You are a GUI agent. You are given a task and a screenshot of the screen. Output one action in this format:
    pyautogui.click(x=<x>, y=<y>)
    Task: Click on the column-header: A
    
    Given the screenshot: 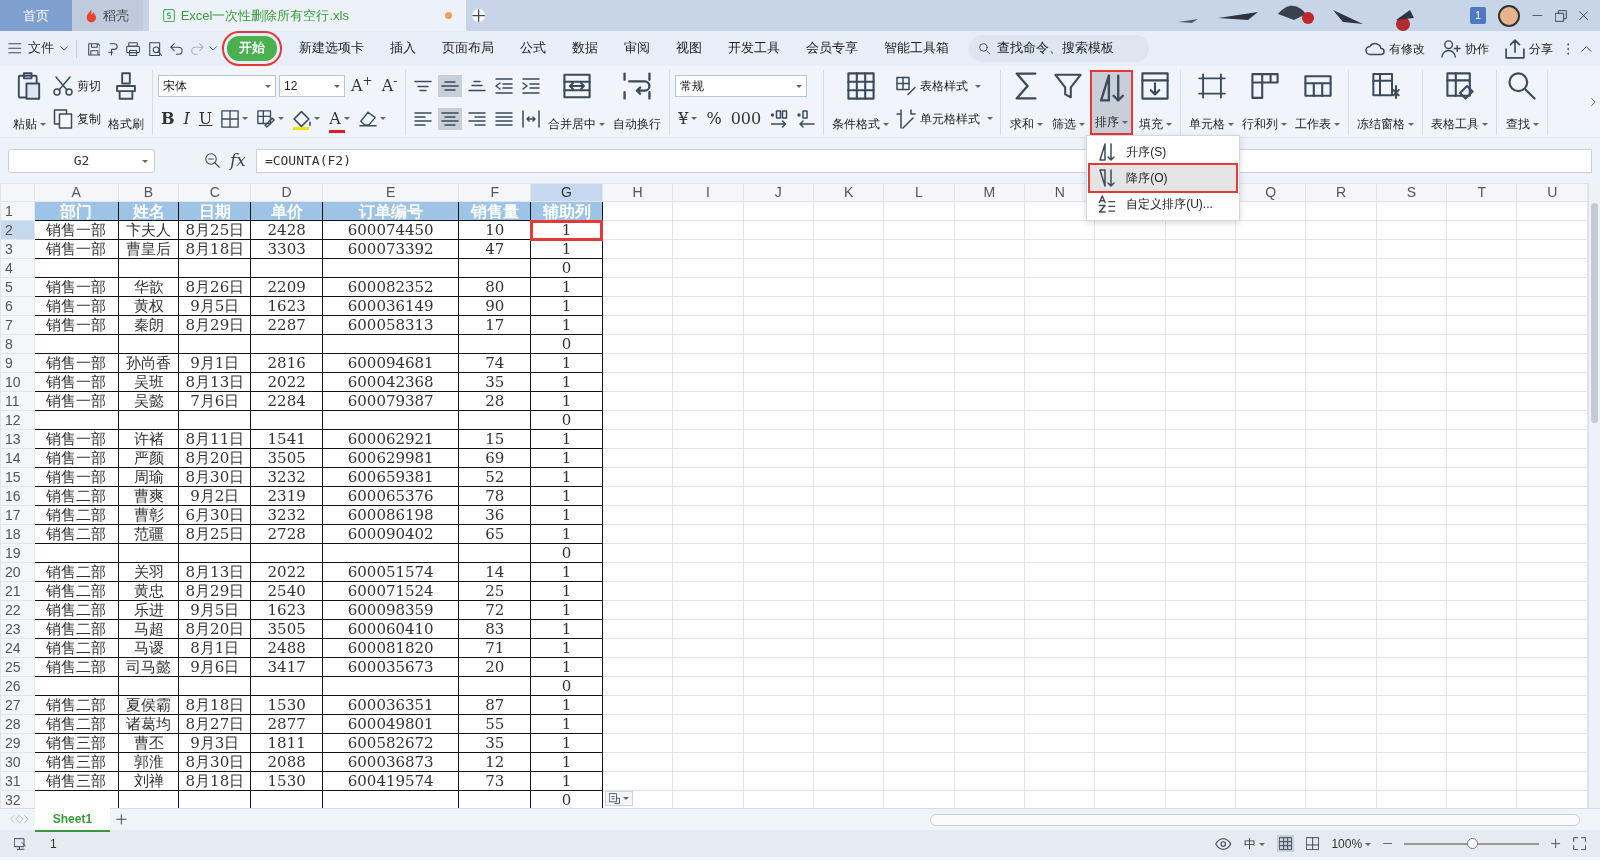 What is the action you would take?
    pyautogui.click(x=76, y=192)
    